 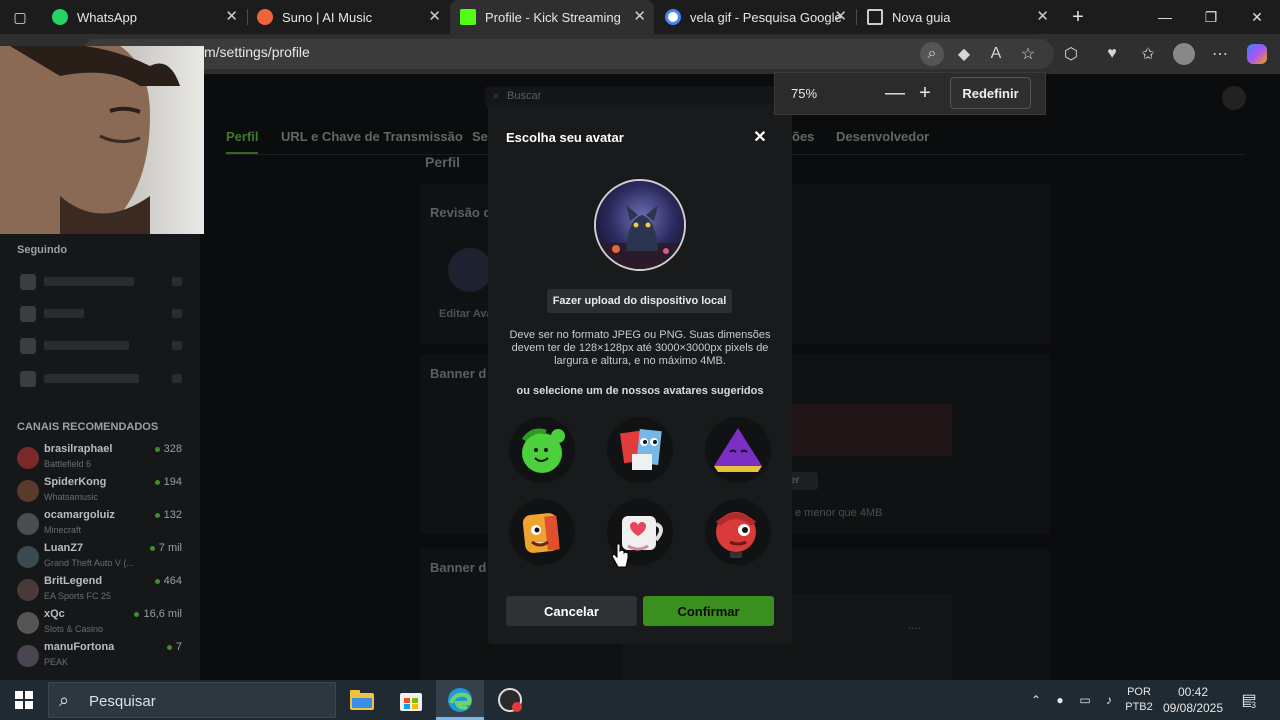 I want to click on windows-start-icon, so click(x=24, y=700).